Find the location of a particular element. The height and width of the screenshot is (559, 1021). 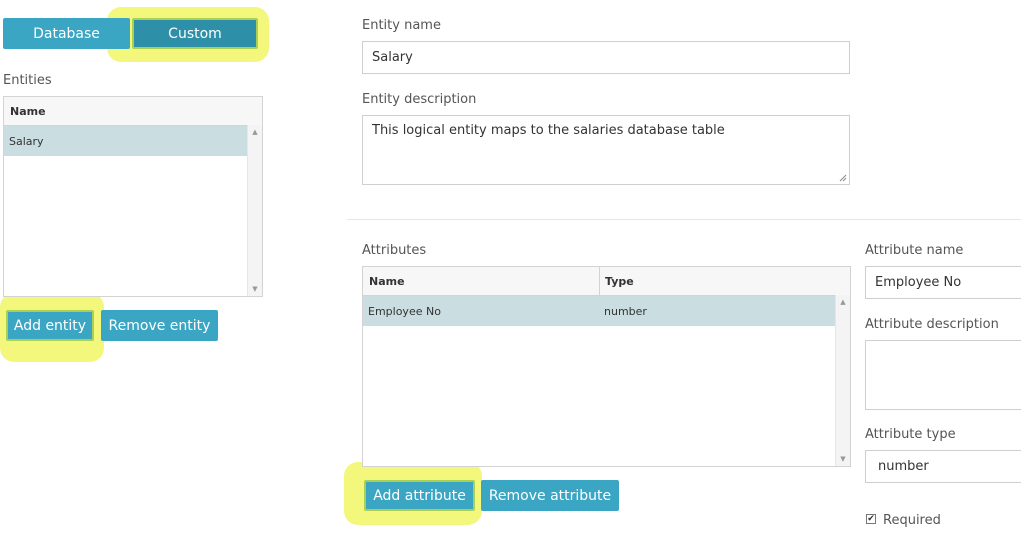

required-checkbox: ✔ is located at coordinates (871, 519).